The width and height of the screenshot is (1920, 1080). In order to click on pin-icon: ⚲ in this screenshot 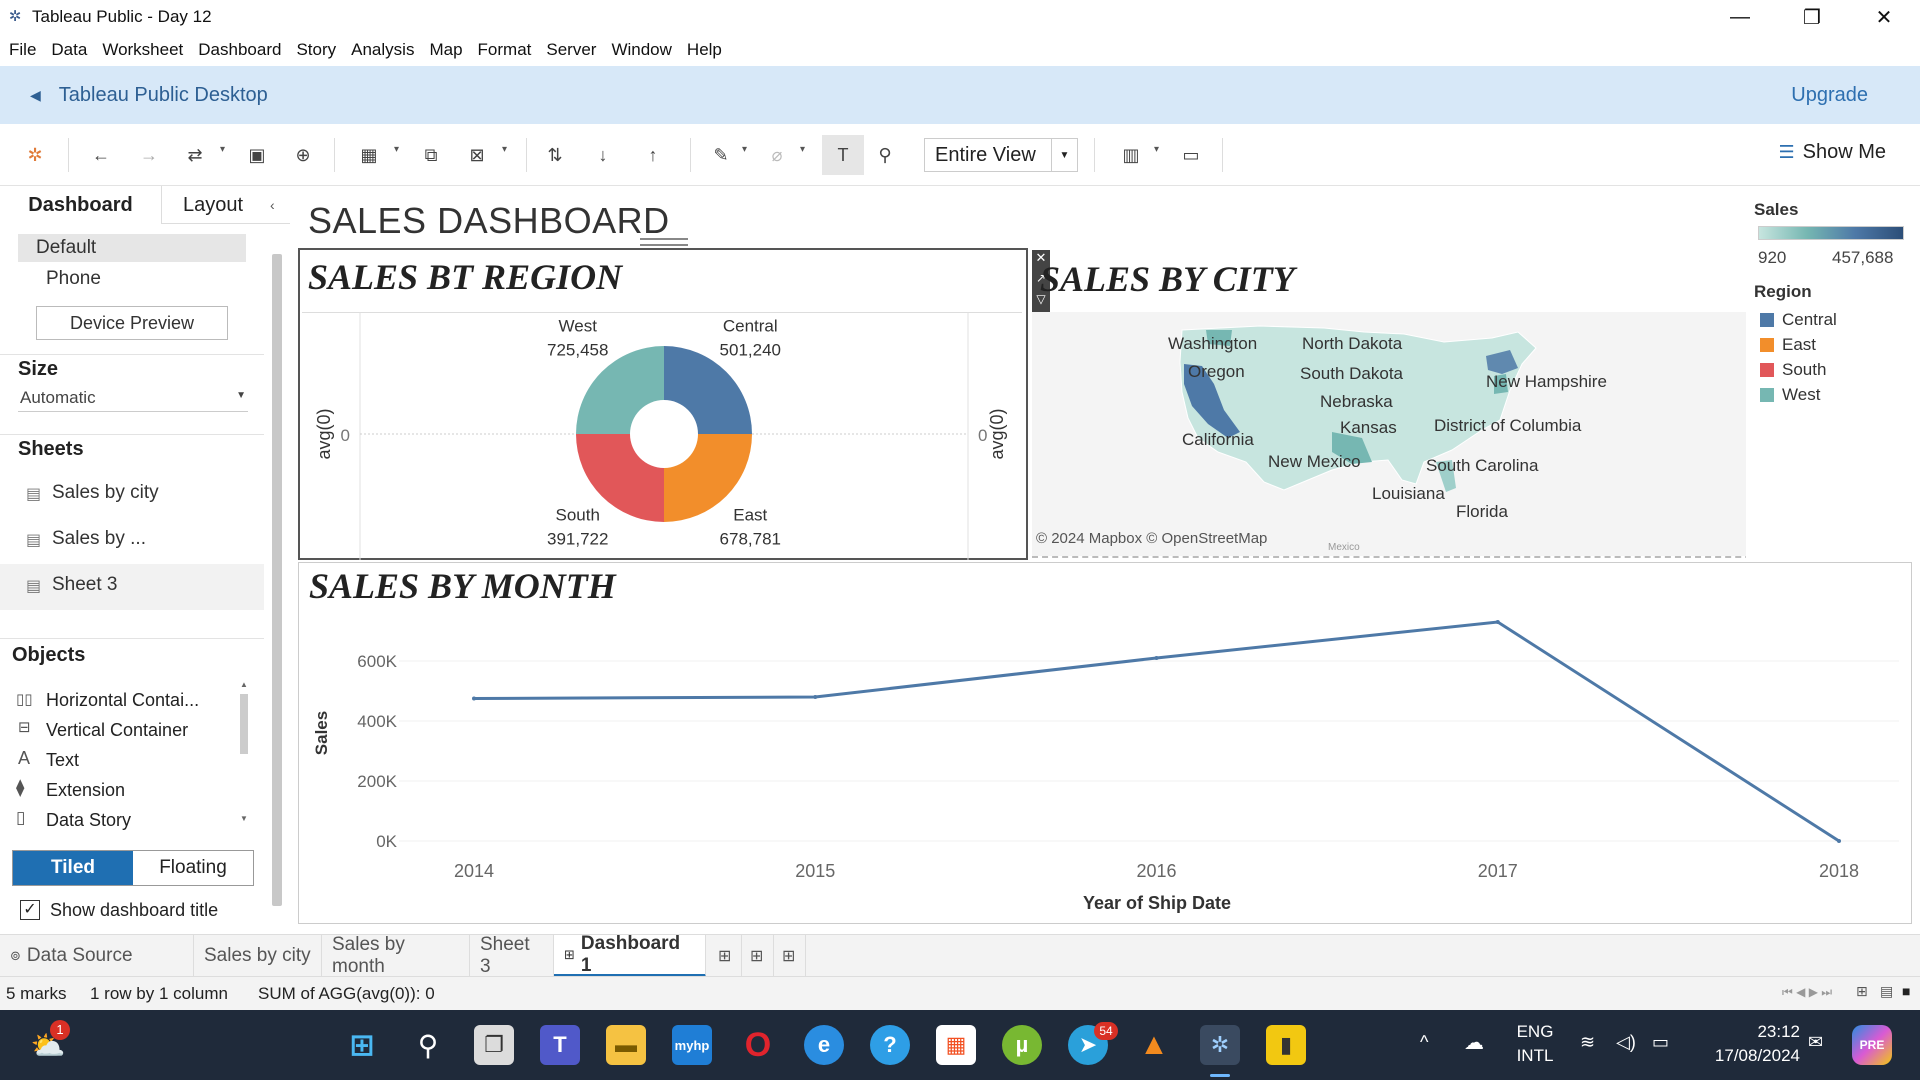, I will do `click(885, 155)`.